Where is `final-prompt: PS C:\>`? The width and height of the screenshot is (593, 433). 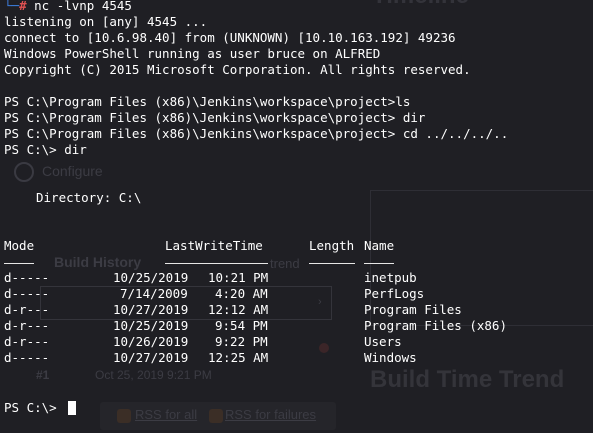
final-prompt: PS C:\> is located at coordinates (30, 407).